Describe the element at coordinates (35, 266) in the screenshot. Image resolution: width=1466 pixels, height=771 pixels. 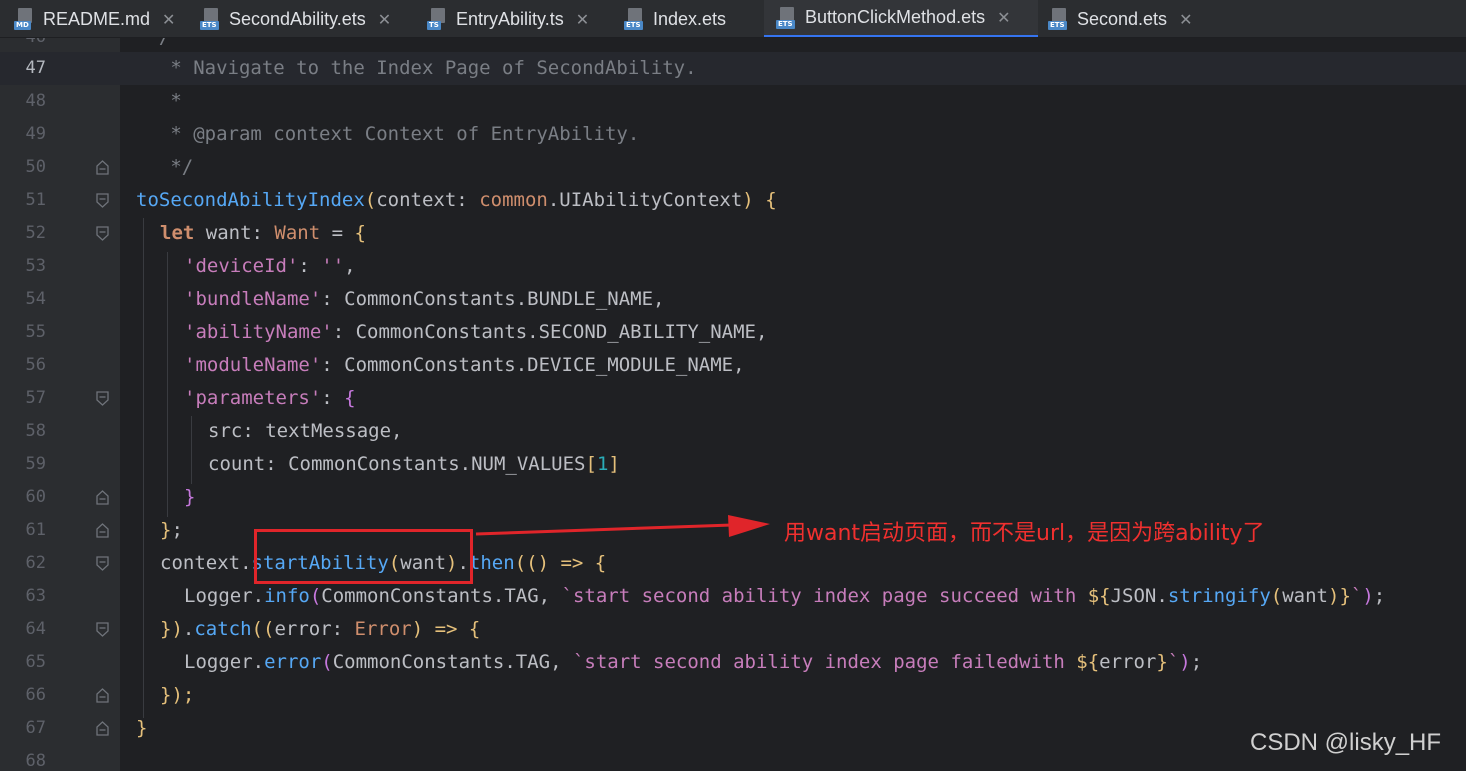
I see `line-number: 53` at that location.